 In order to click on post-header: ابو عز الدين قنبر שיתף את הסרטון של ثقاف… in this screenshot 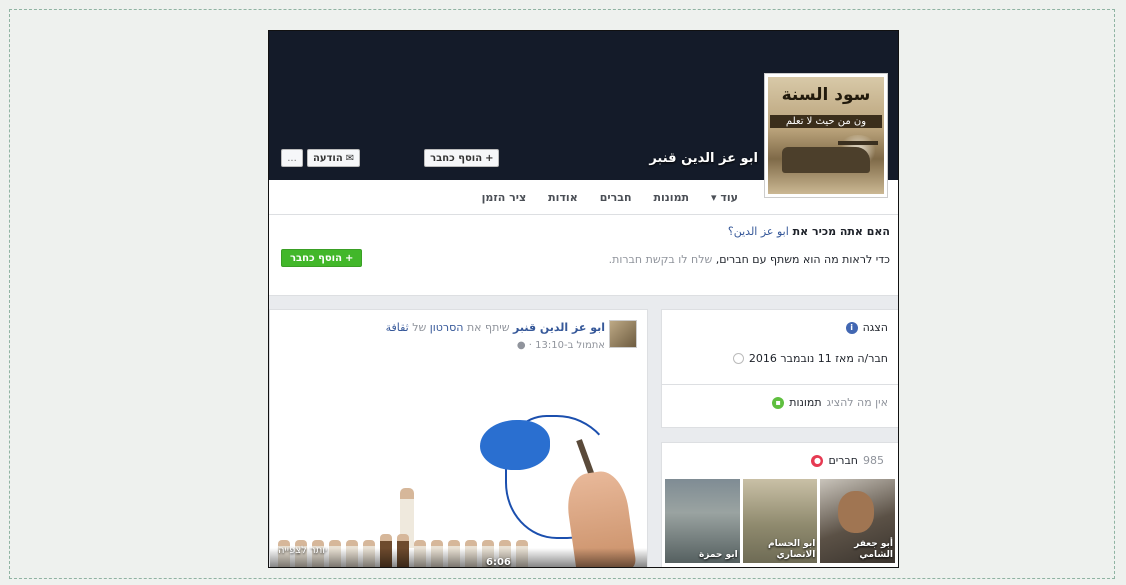, I will do `click(495, 327)`.